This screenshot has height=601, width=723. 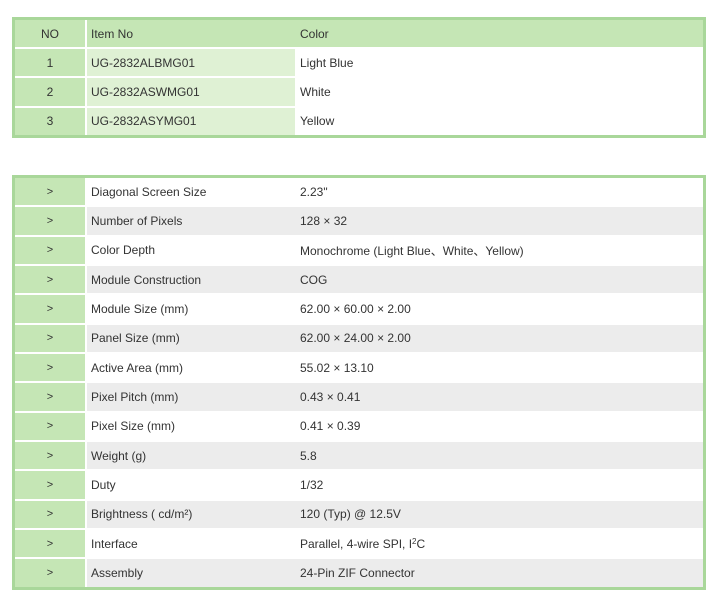 I want to click on spec-label: Interface, so click(x=191, y=545).